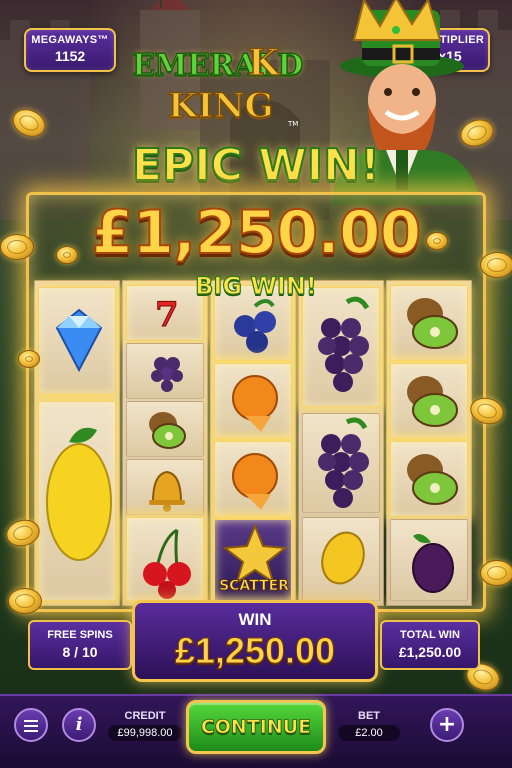 The height and width of the screenshot is (768, 512). Describe the element at coordinates (430, 652) in the screenshot. I see `total-win-value: £1,250.00` at that location.